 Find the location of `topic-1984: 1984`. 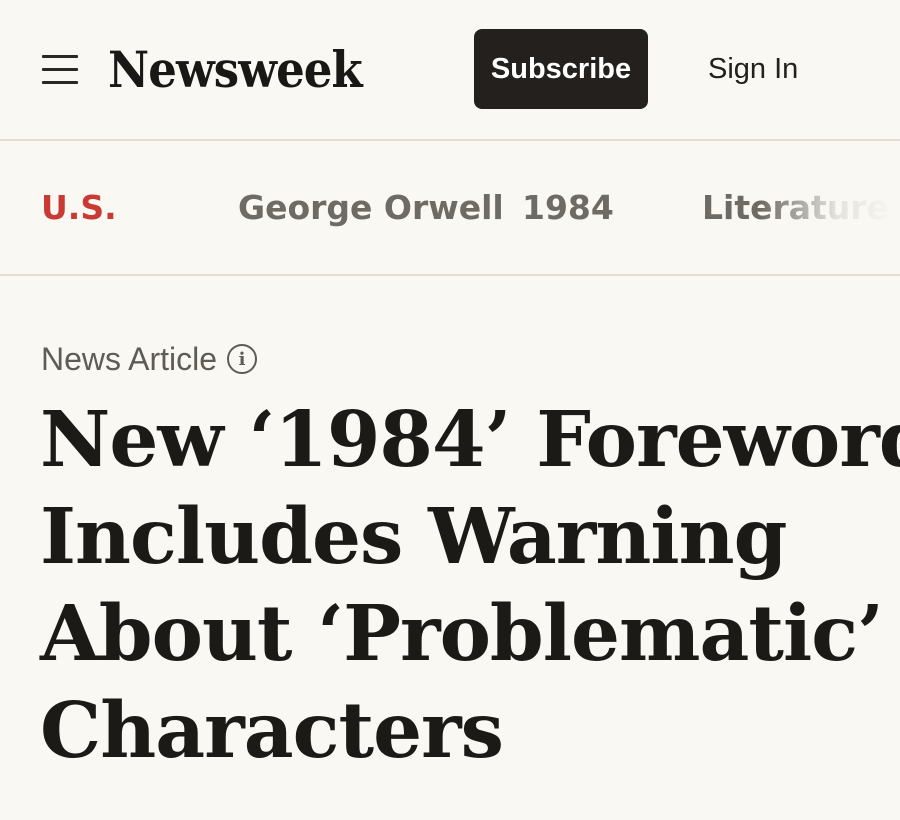

topic-1984: 1984 is located at coordinates (568, 208).